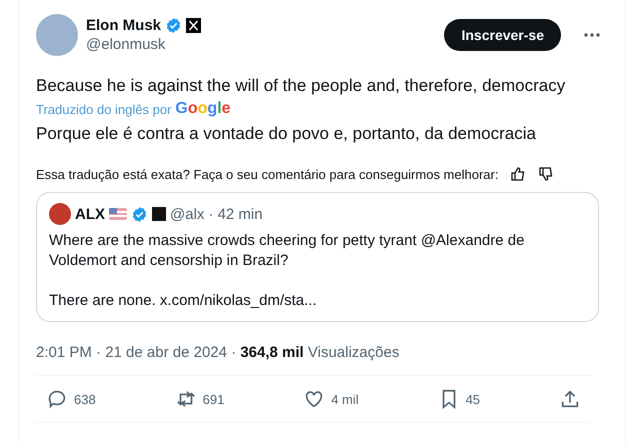 The height and width of the screenshot is (444, 642). I want to click on quoted-author-name: ALX, so click(90, 214).